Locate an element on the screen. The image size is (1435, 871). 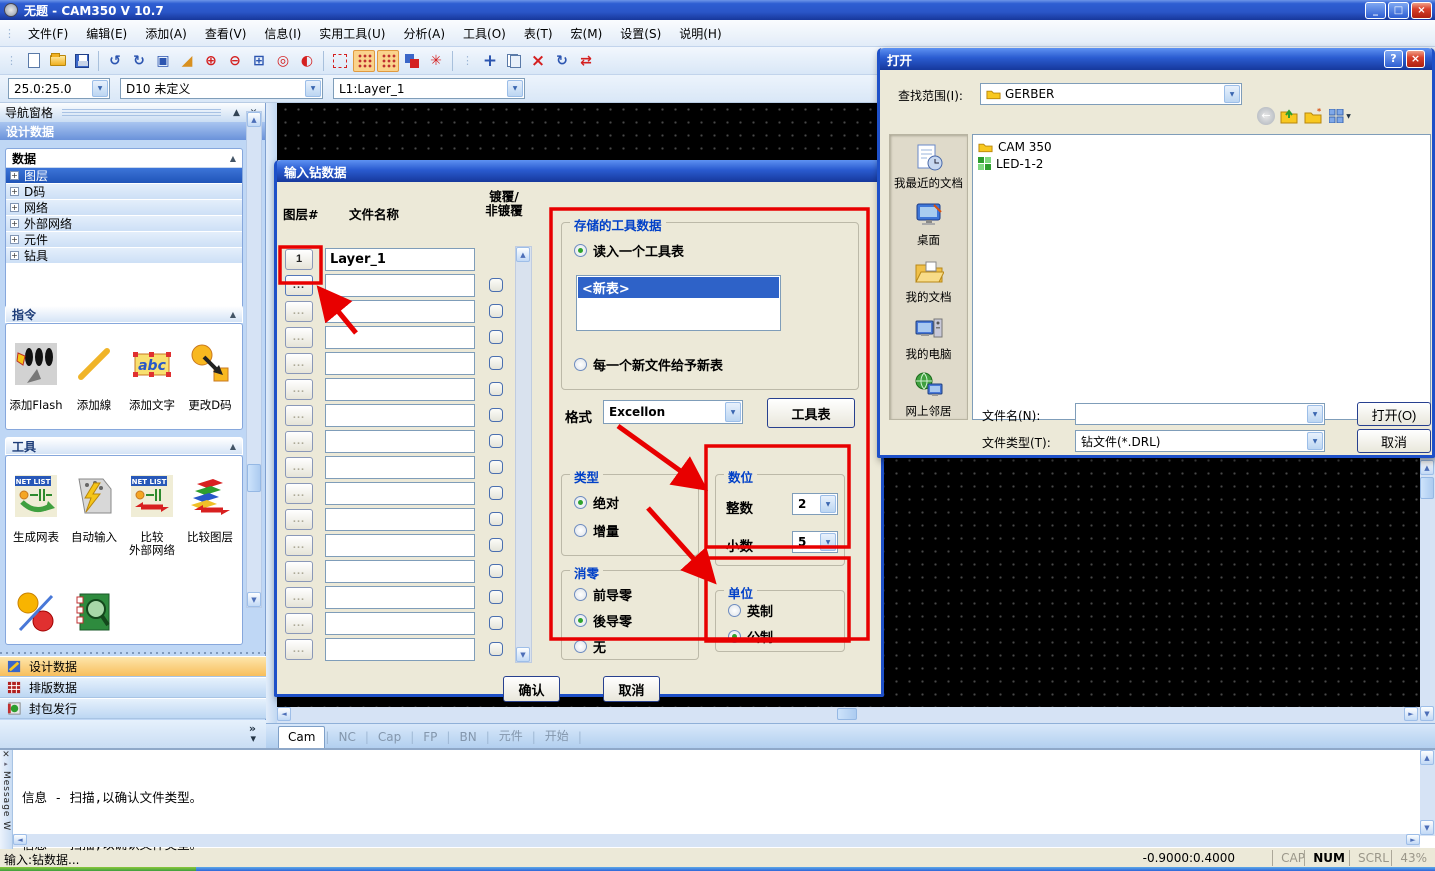
list-item-new-table: <新表> is located at coordinates (678, 287).